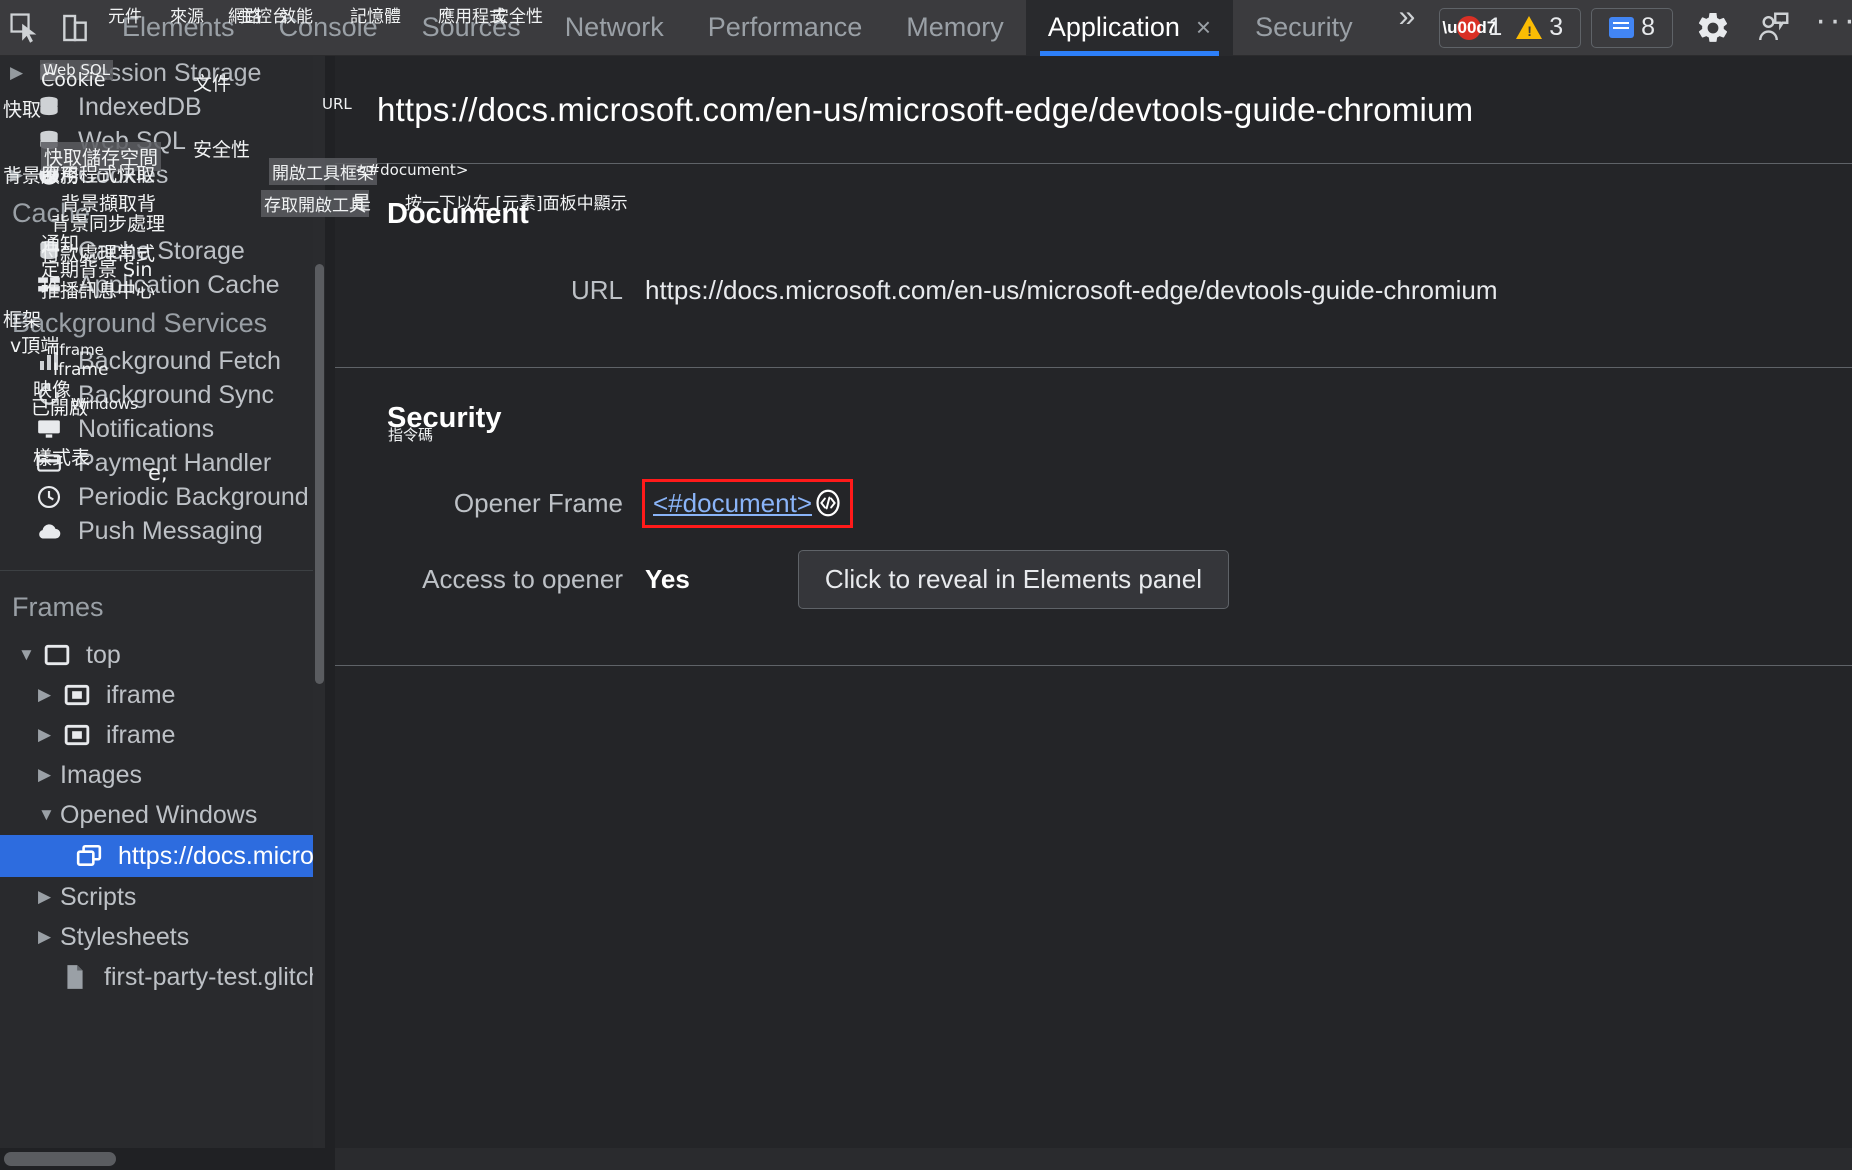 The height and width of the screenshot is (1170, 1852). What do you see at coordinates (1469, 27) in the screenshot?
I see `error-icon: \u00d7` at bounding box center [1469, 27].